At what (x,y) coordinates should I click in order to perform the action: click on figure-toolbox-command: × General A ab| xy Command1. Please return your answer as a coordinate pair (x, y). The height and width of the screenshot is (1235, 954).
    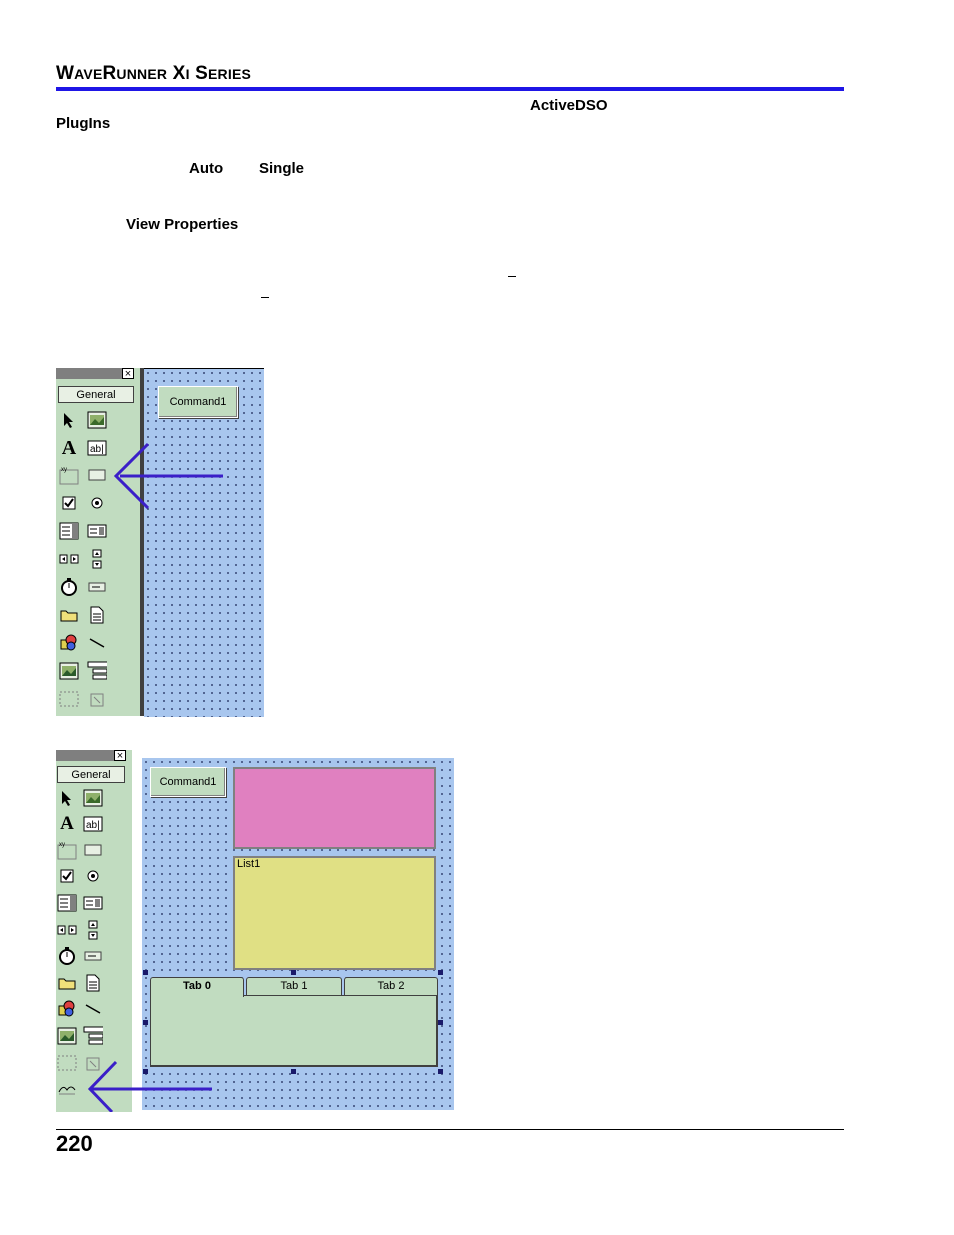
    Looking at the image, I should click on (160, 542).